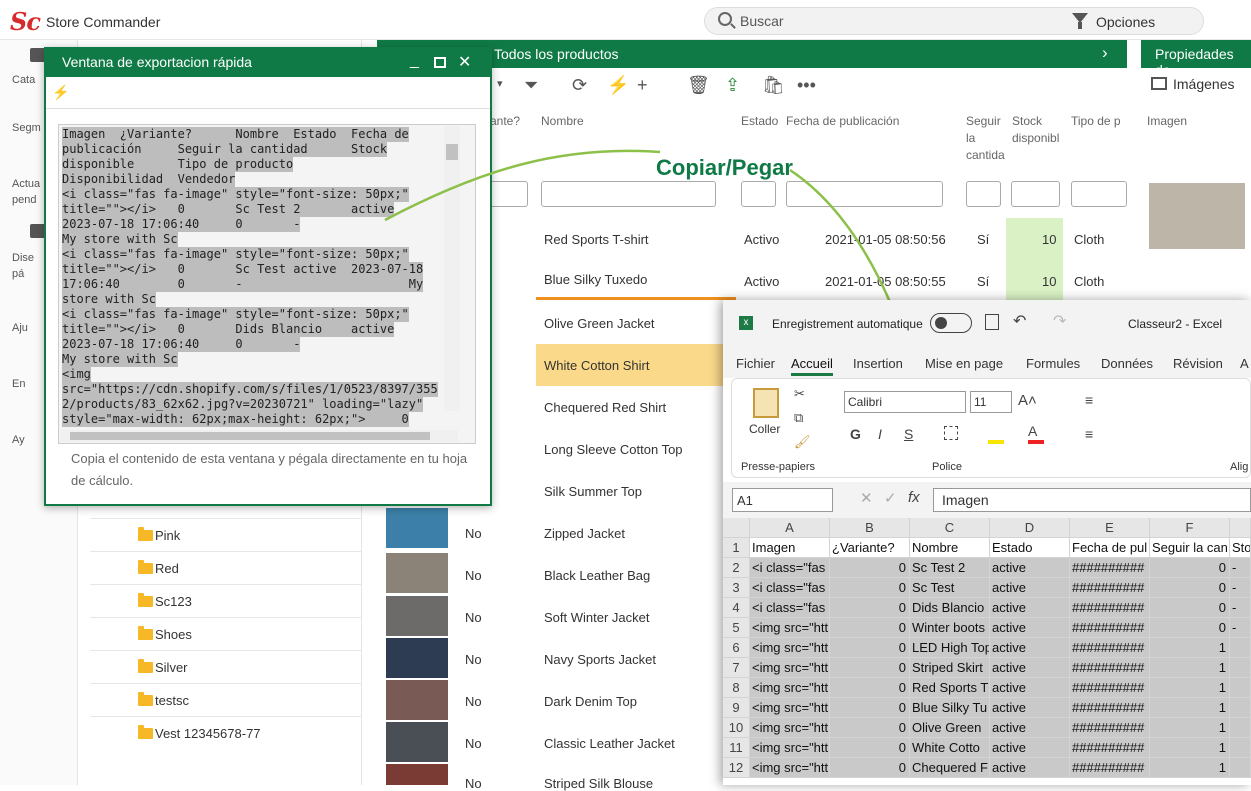 Image resolution: width=1251 pixels, height=791 pixels. What do you see at coordinates (878, 363) in the screenshot?
I see `tab-insertion: Insertion` at bounding box center [878, 363].